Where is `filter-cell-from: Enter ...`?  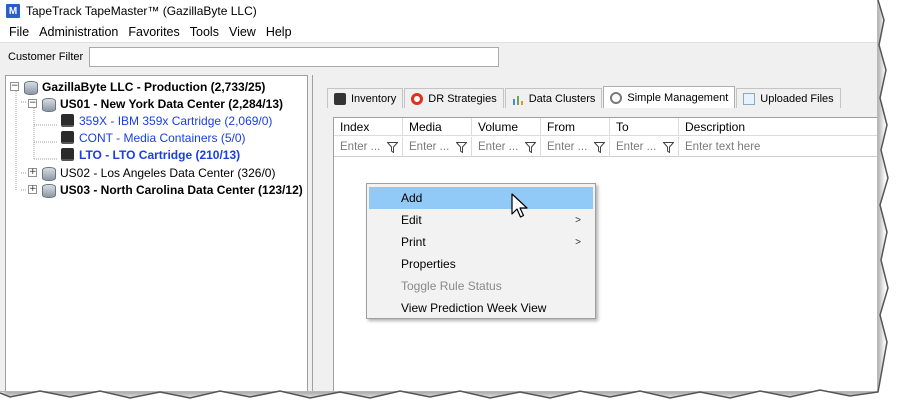
filter-cell-from: Enter ... is located at coordinates (575, 147).